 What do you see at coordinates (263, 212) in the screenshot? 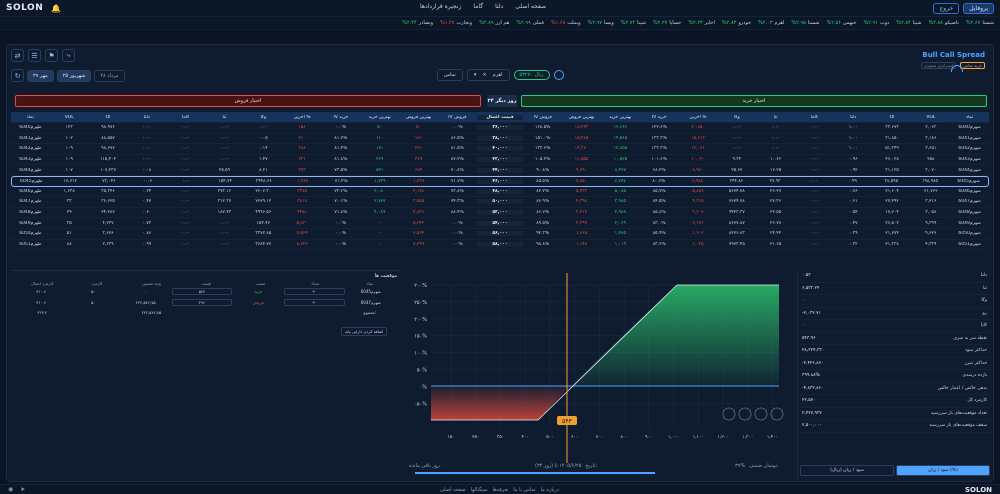
I see `cell-pvega: ۴۹۹۶.۵۶` at bounding box center [263, 212].